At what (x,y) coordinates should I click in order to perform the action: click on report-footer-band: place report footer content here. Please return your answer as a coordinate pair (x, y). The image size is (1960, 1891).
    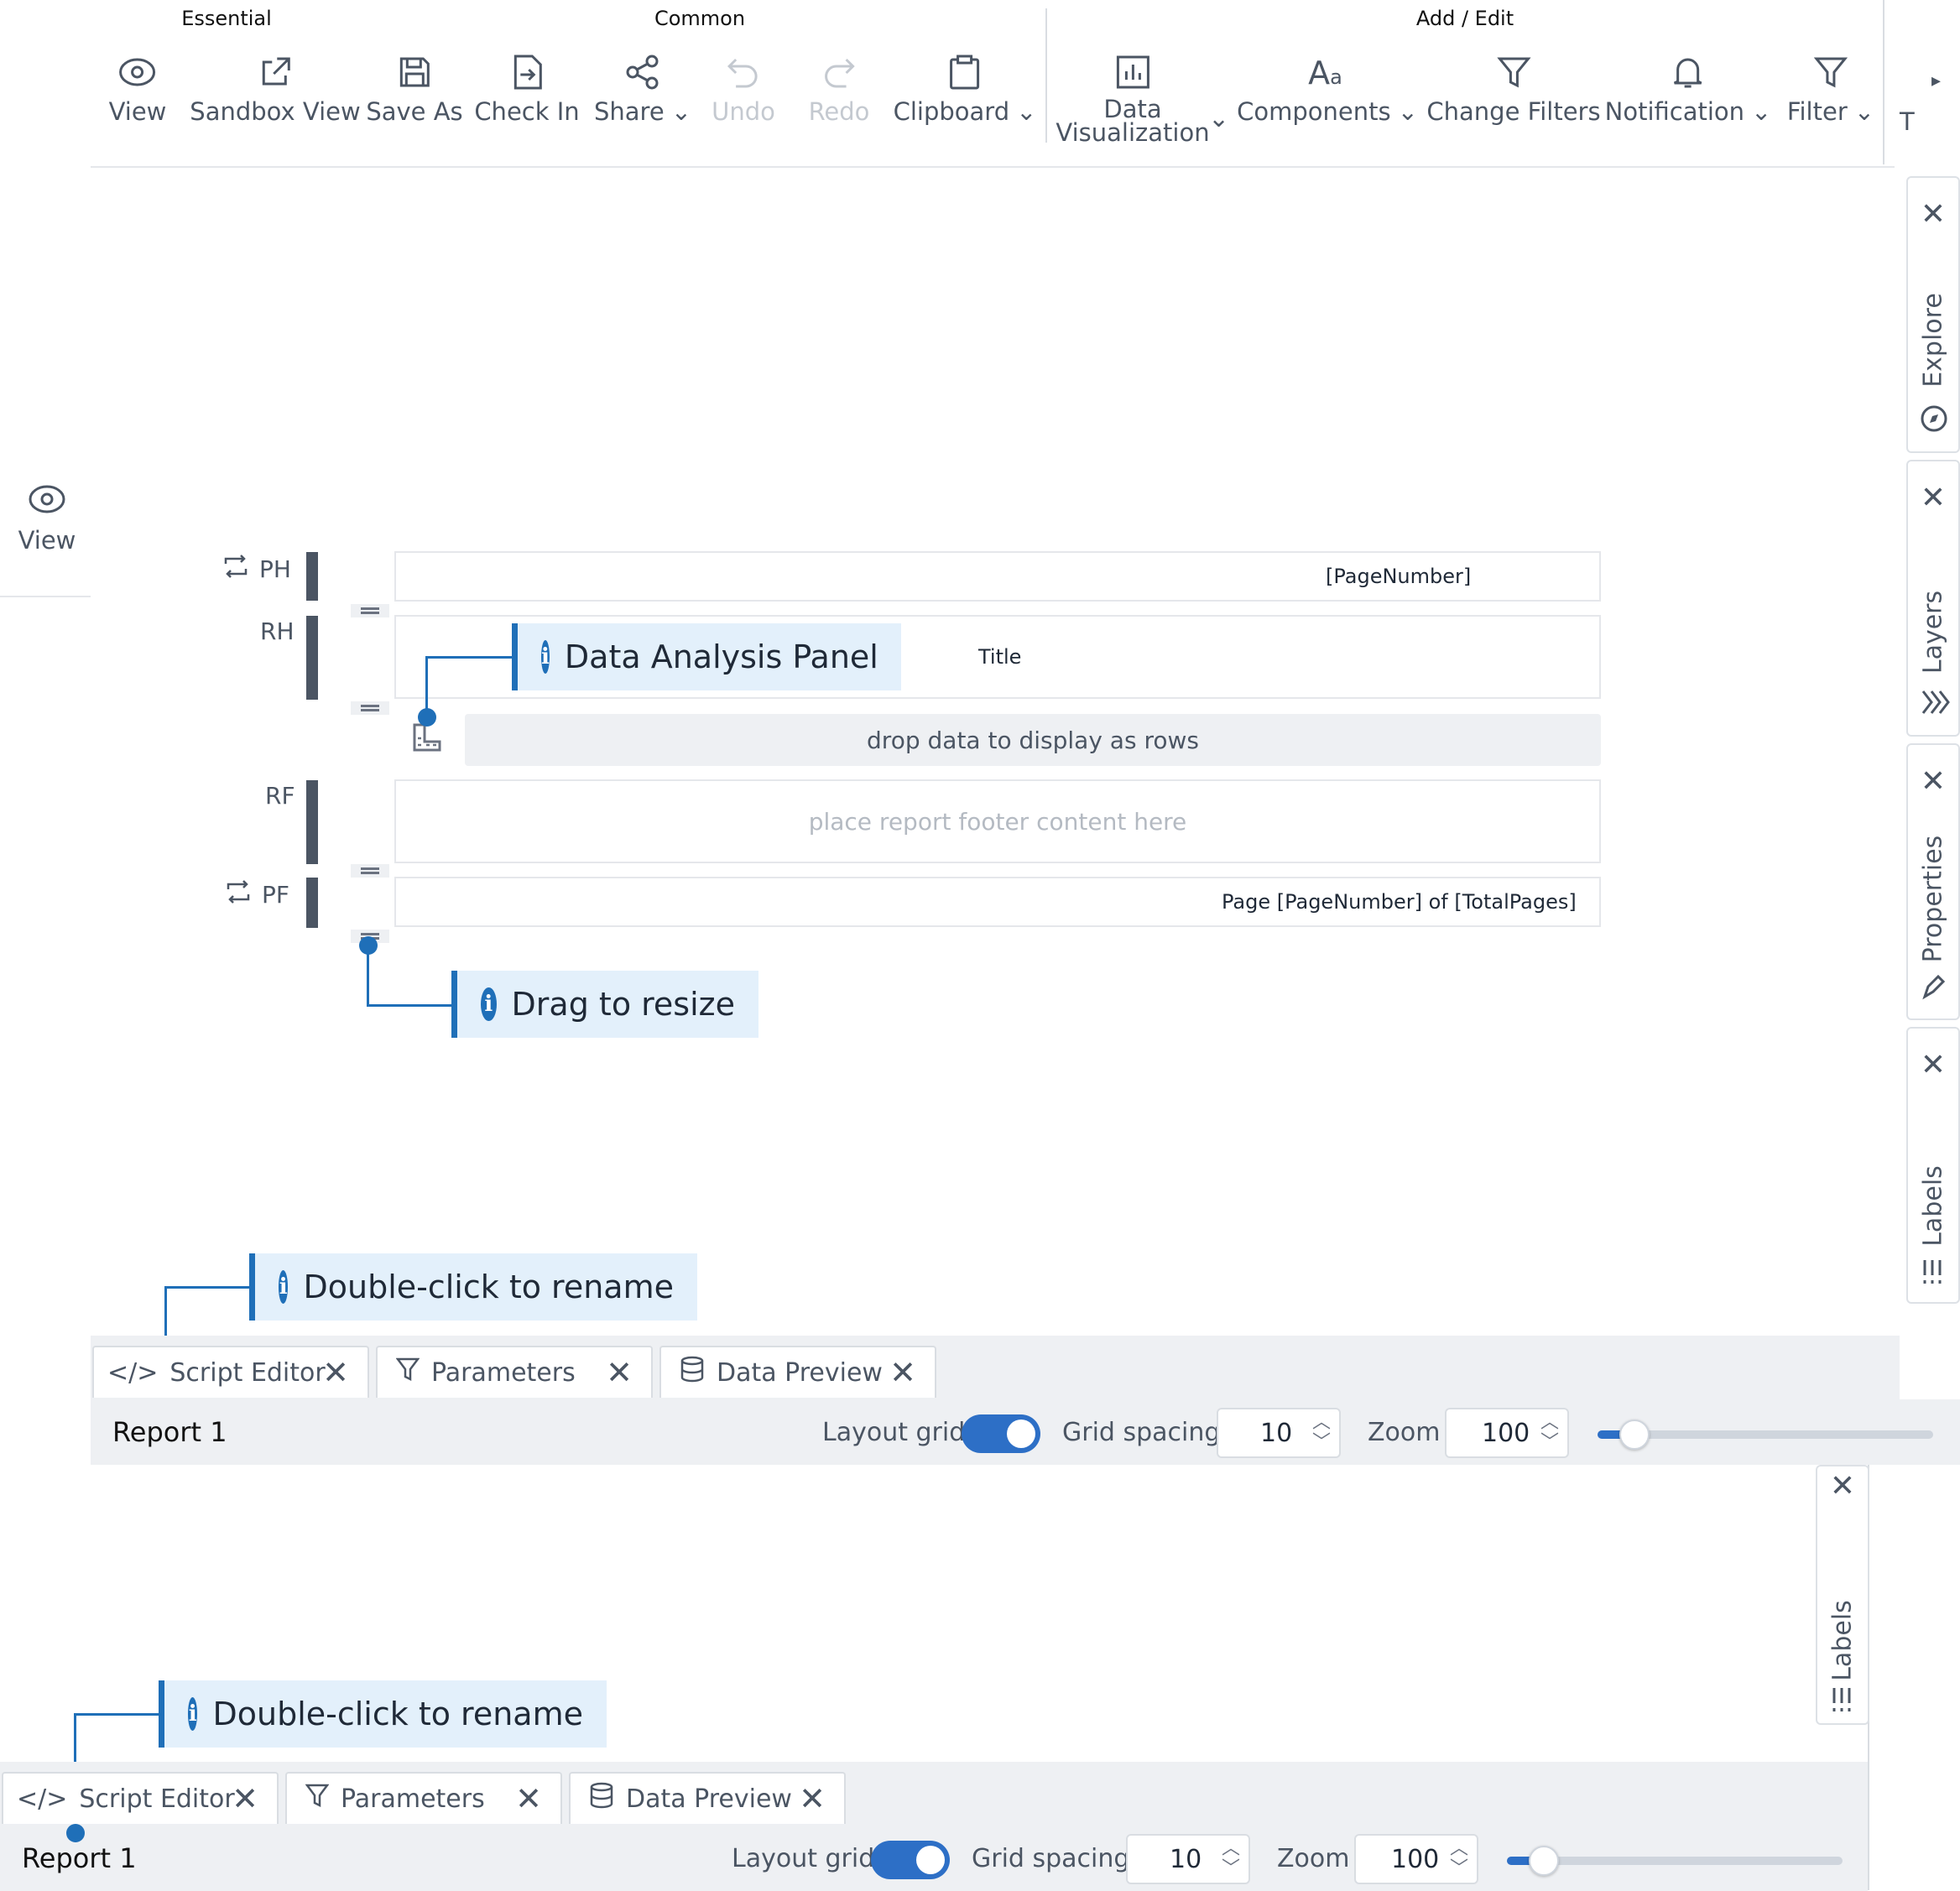
    Looking at the image, I should click on (997, 821).